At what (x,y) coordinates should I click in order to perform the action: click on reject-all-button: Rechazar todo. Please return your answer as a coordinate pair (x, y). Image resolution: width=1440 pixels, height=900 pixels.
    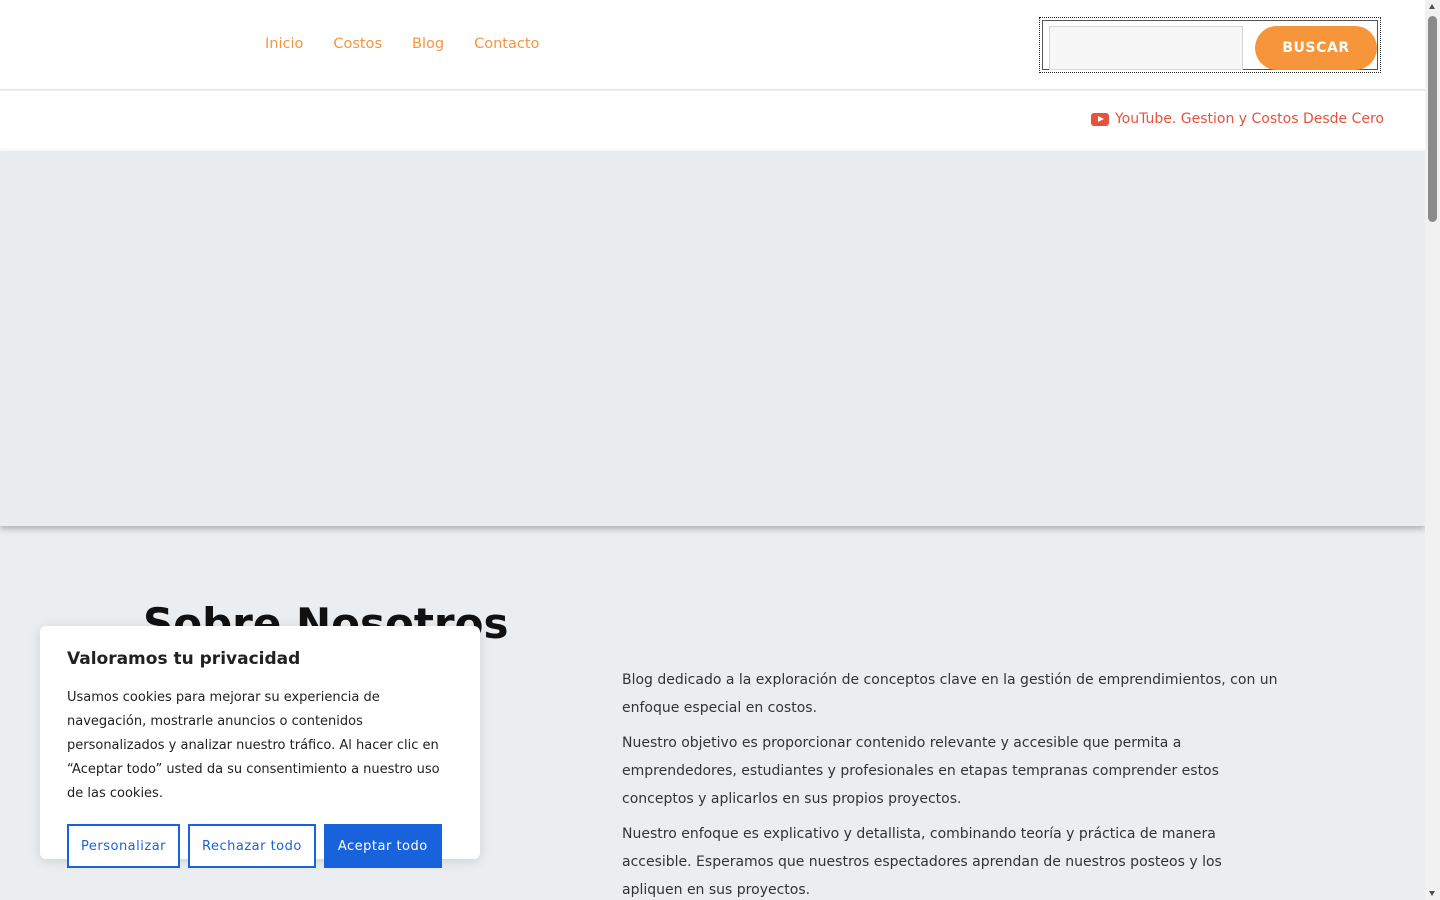
    Looking at the image, I should click on (252, 846).